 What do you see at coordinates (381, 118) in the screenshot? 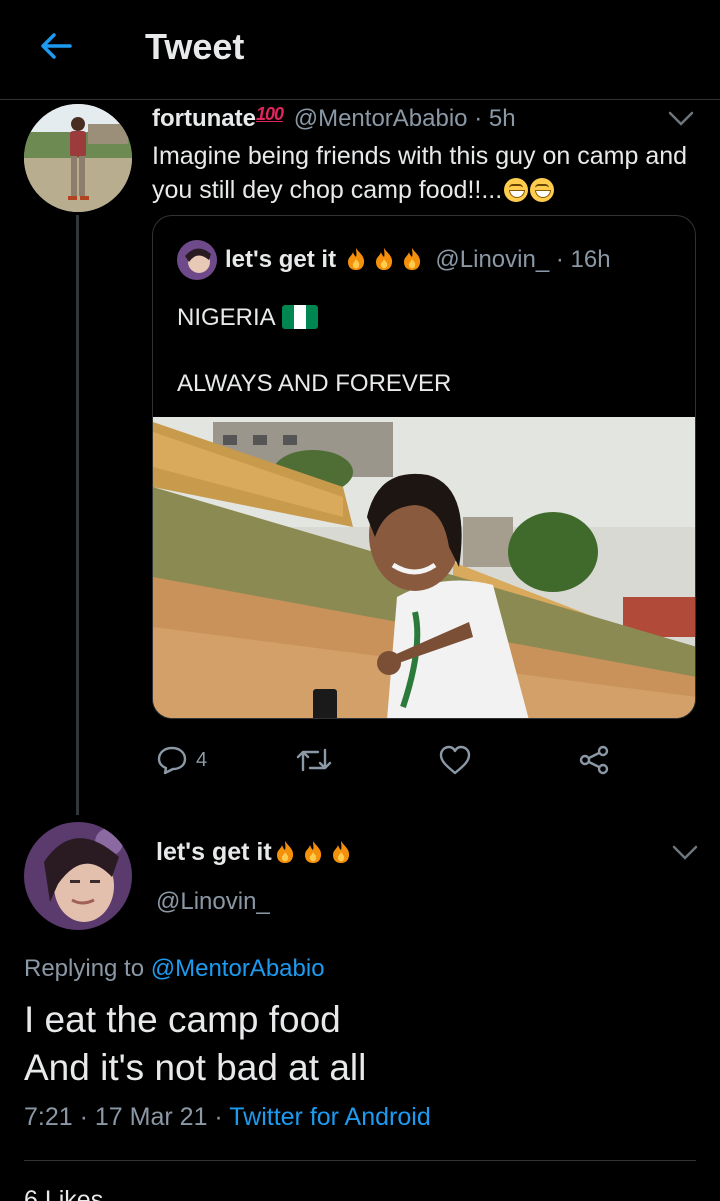
I see `author-handle: @MentorAbabio` at bounding box center [381, 118].